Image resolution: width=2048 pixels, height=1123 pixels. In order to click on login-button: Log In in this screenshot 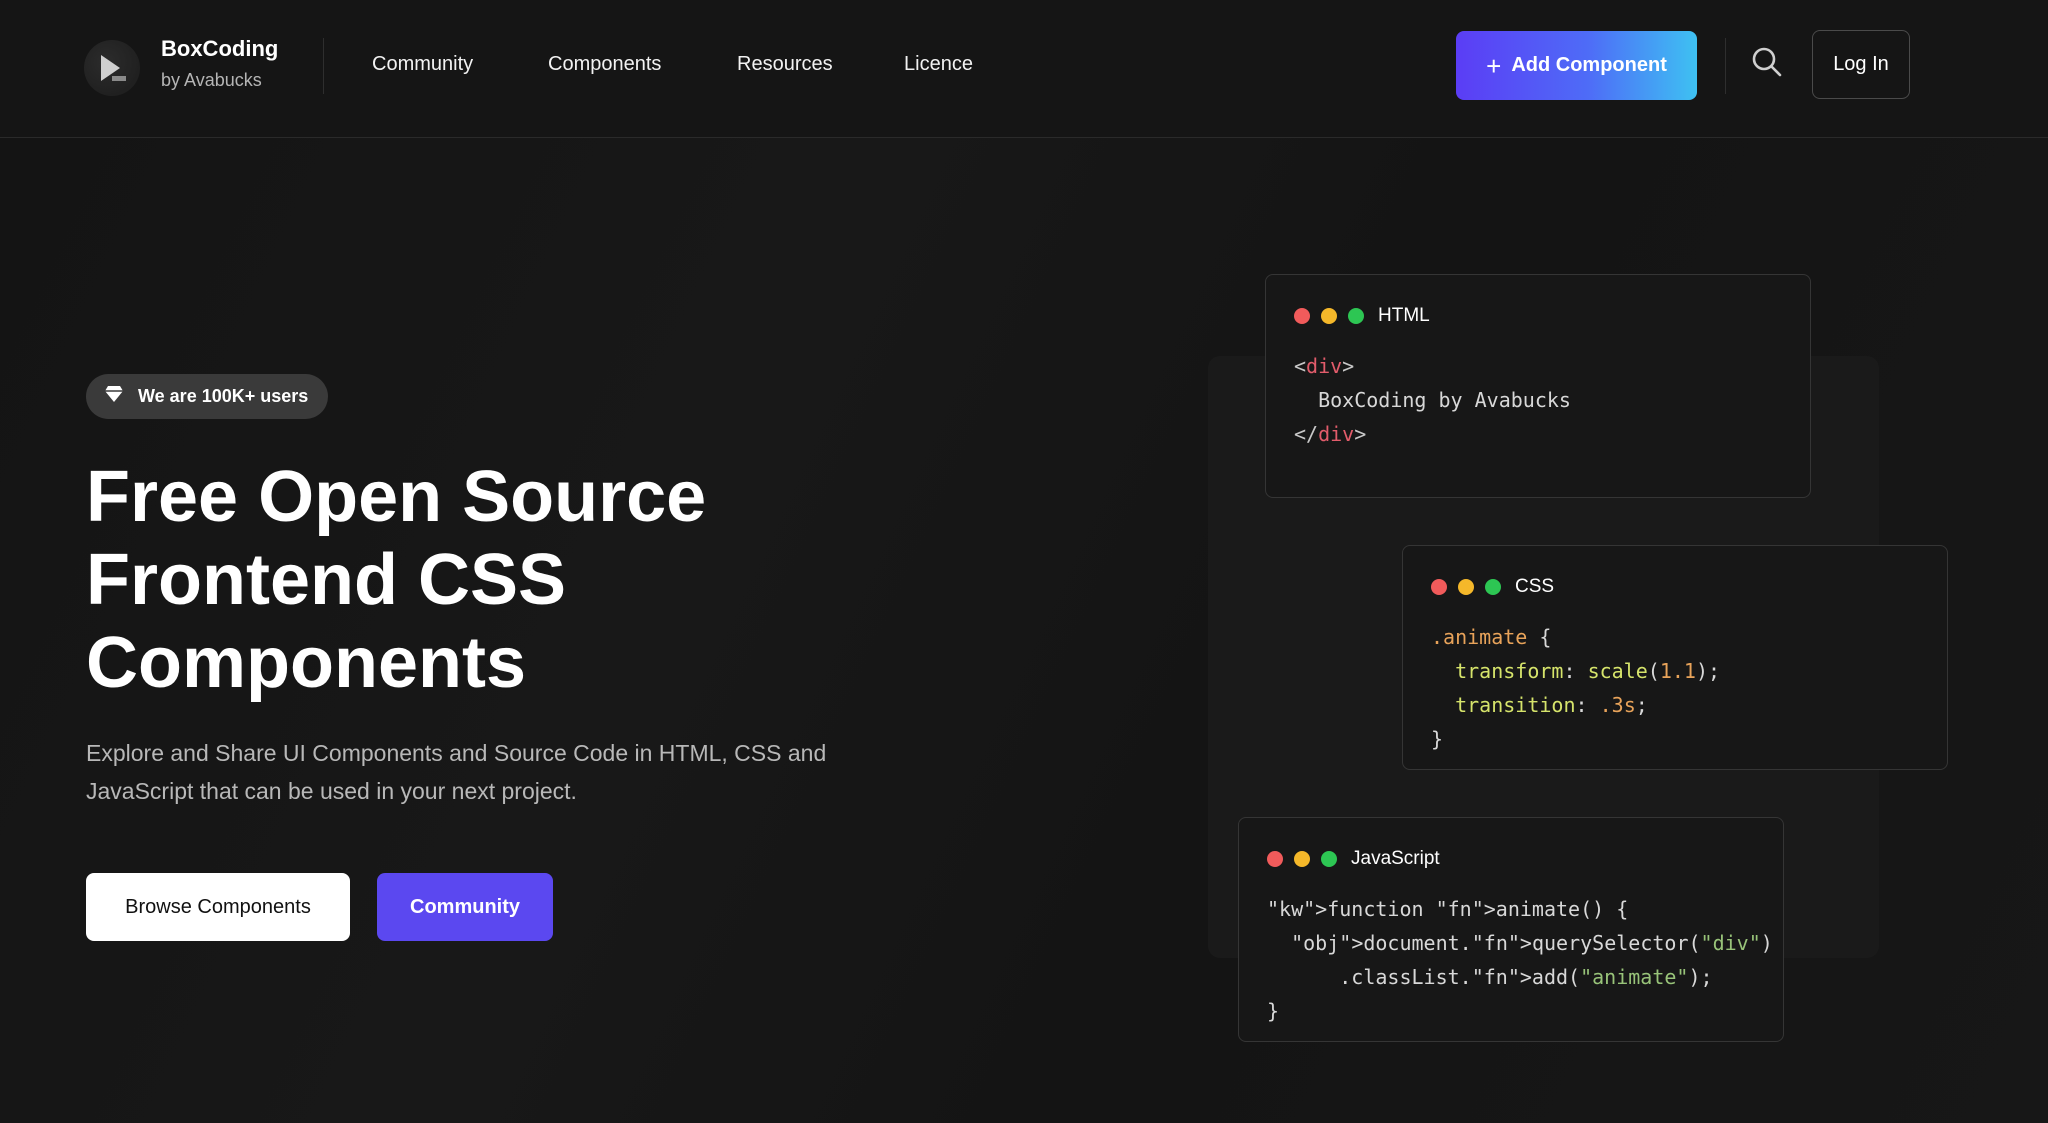, I will do `click(1861, 64)`.